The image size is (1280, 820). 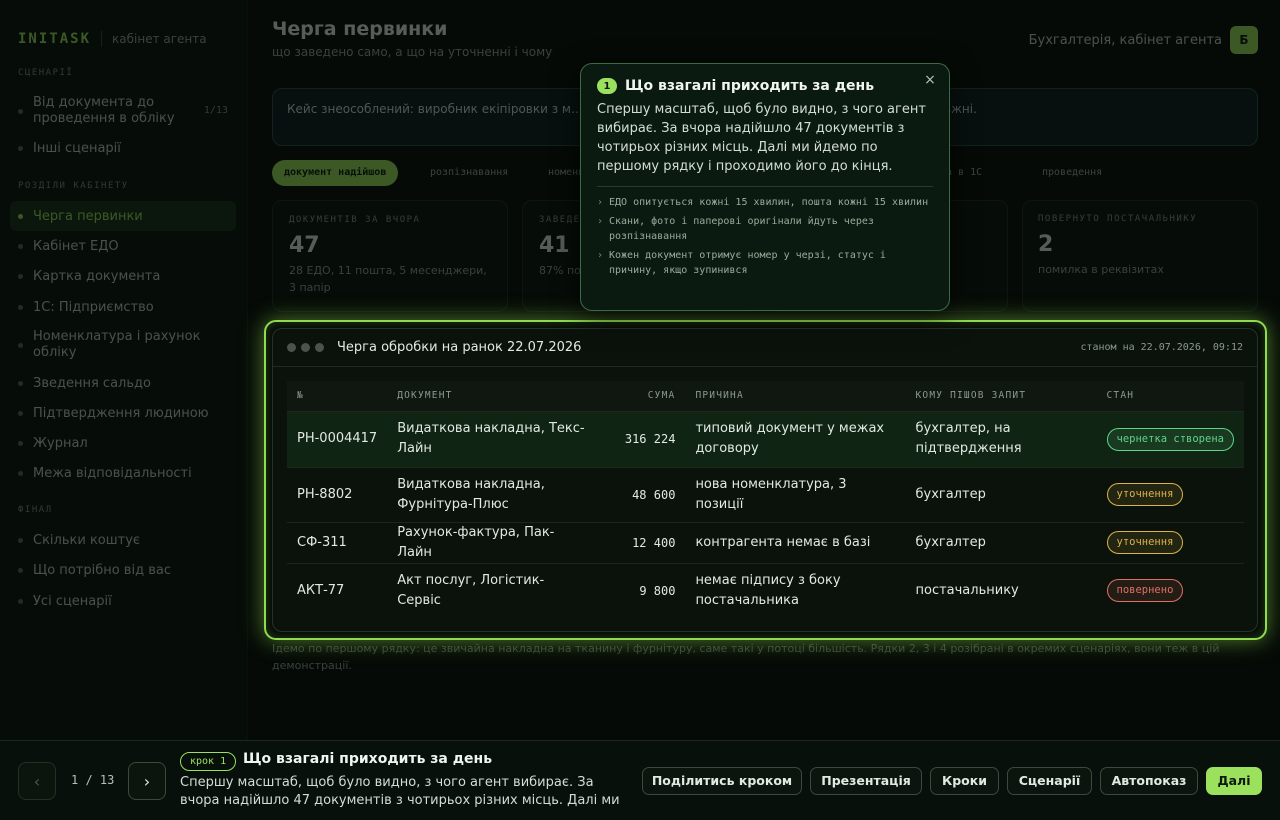 What do you see at coordinates (388, 279) in the screenshot?
I see `stat-desc: 28 ЕДО, 11 пошта, 5 месенджери, 3 папір` at bounding box center [388, 279].